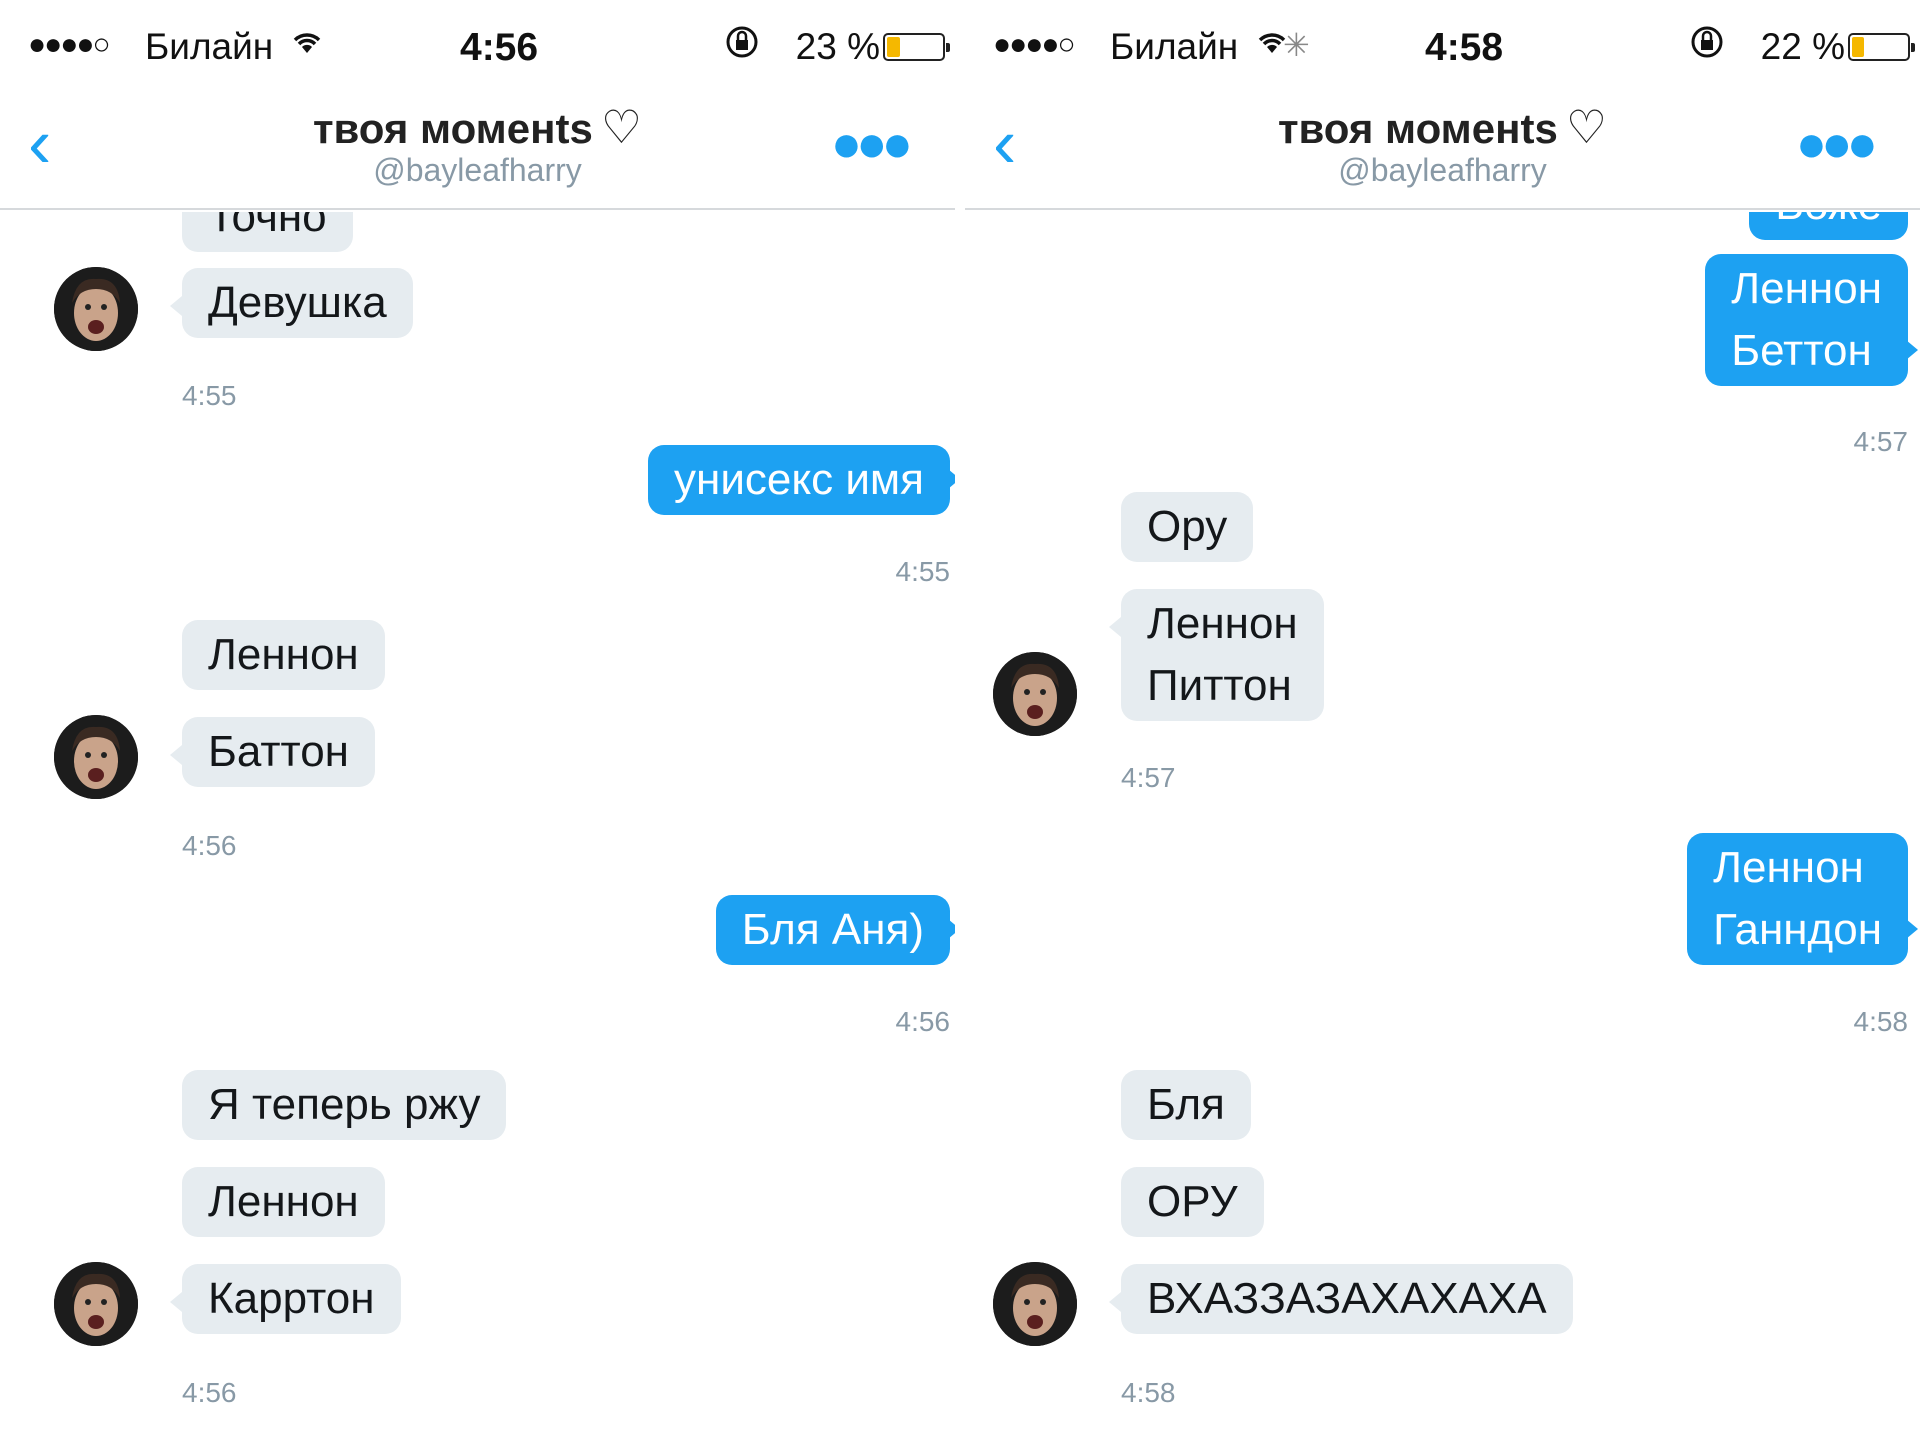  Describe the element at coordinates (837, 46) in the screenshot. I see `battery-percent: 23 %` at that location.